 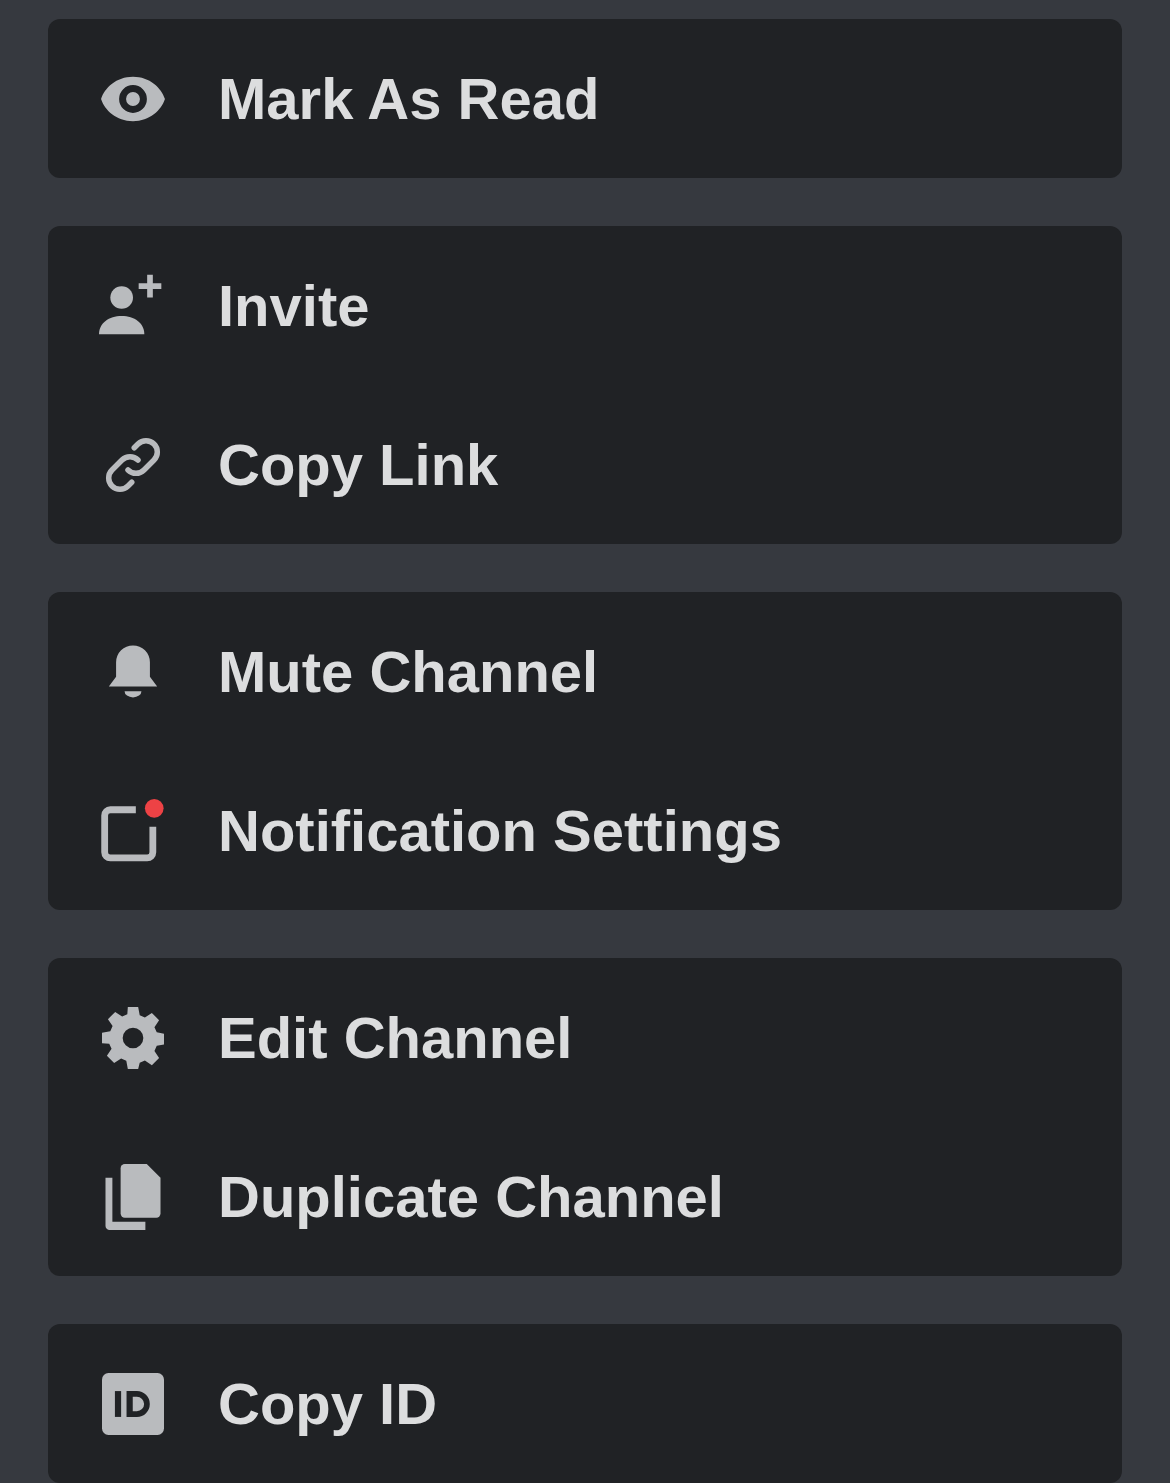 What do you see at coordinates (133, 1196) in the screenshot?
I see `documents-icon` at bounding box center [133, 1196].